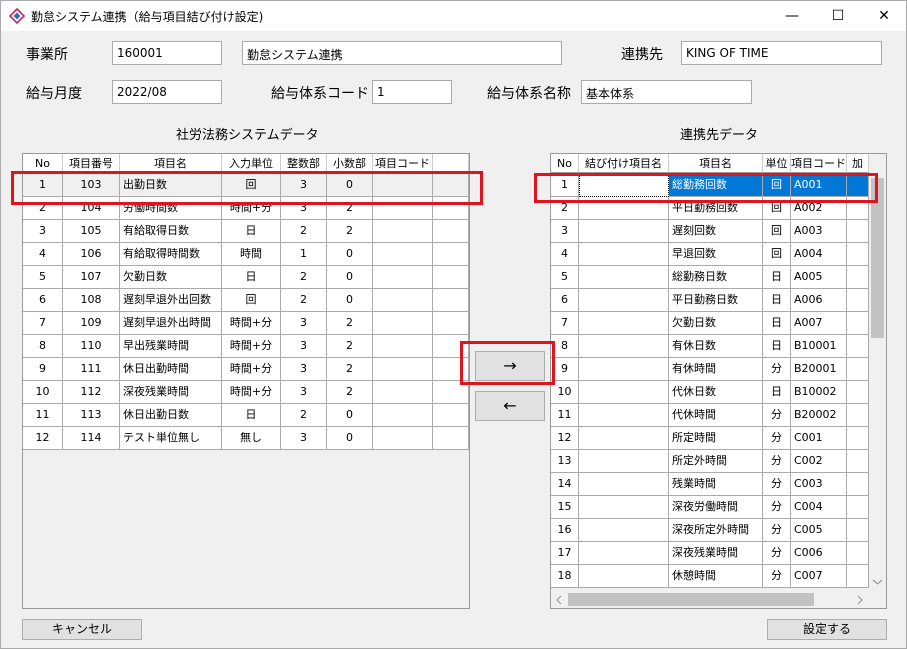  Describe the element at coordinates (246, 369) in the screenshot. I see `table-row: 9 111 休日出勤時間 時間+分 3 2` at that location.